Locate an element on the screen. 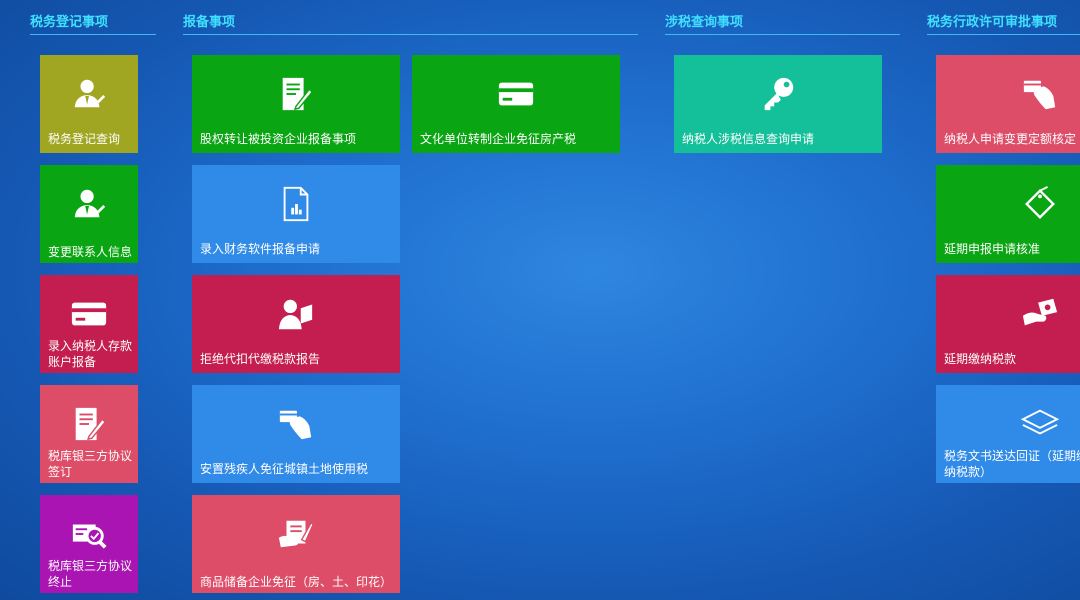  tile-label: 税务文书送达回证（延期缴纳税款） is located at coordinates (1012, 464).